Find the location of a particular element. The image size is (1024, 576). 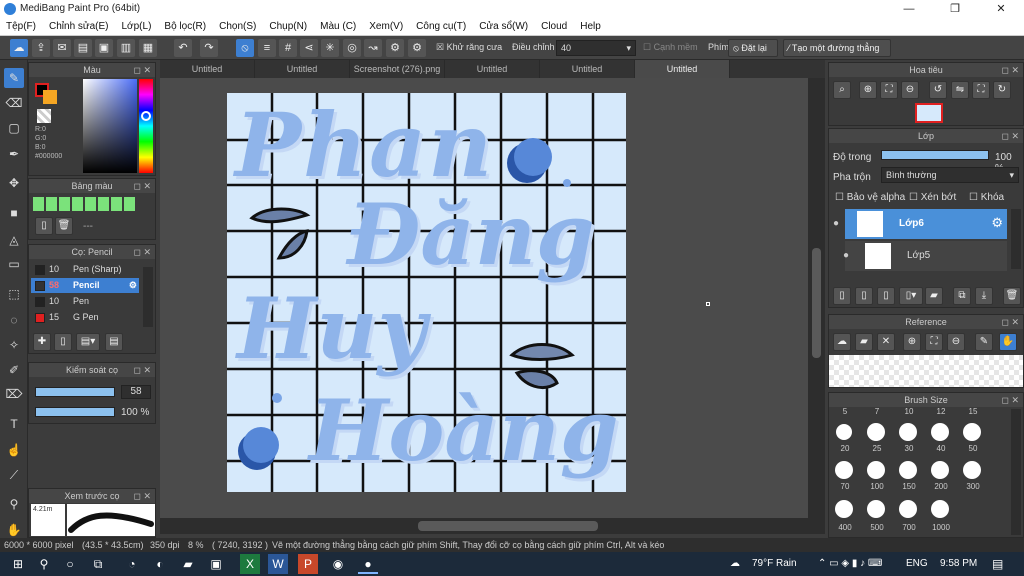

brush-size-option: 100 is located at coordinates (877, 486).